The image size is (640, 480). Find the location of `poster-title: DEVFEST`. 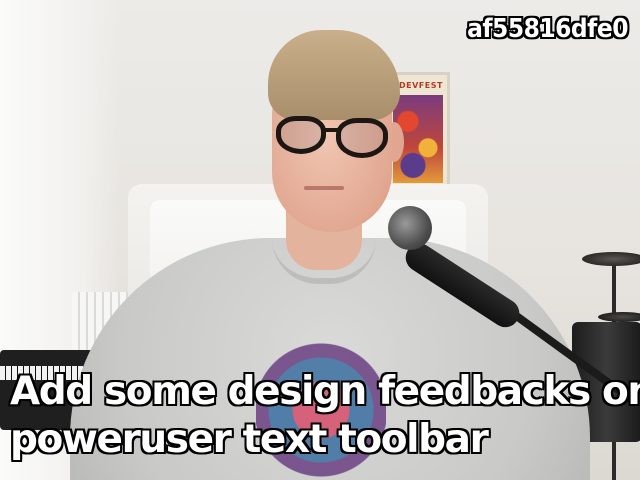

poster-title: DEVFEST is located at coordinates (421, 85).